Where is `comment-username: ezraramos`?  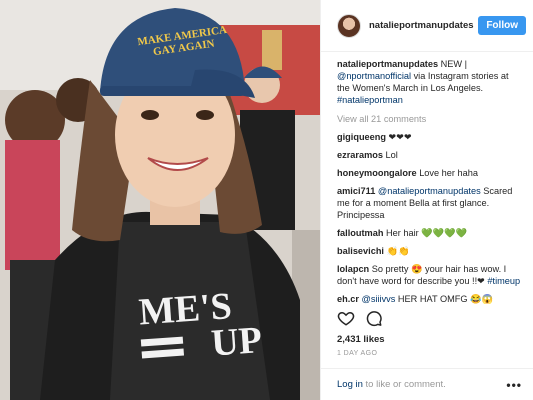 comment-username: ezraramos is located at coordinates (360, 155).